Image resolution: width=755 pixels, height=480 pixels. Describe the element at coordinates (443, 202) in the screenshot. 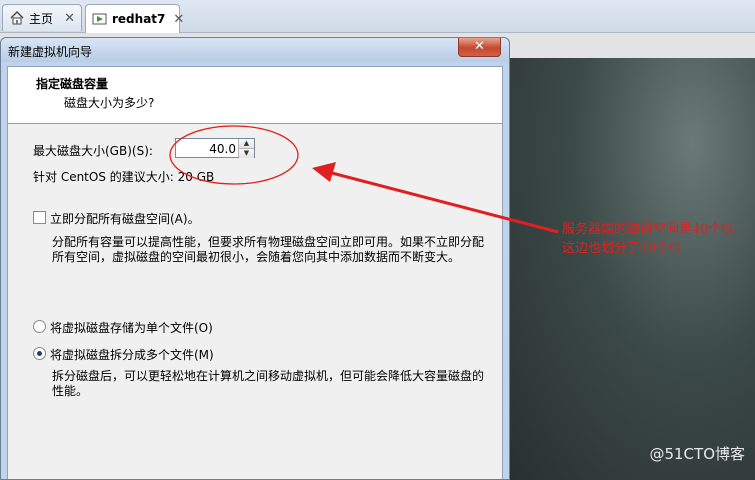

I see `annotation-arrow` at that location.